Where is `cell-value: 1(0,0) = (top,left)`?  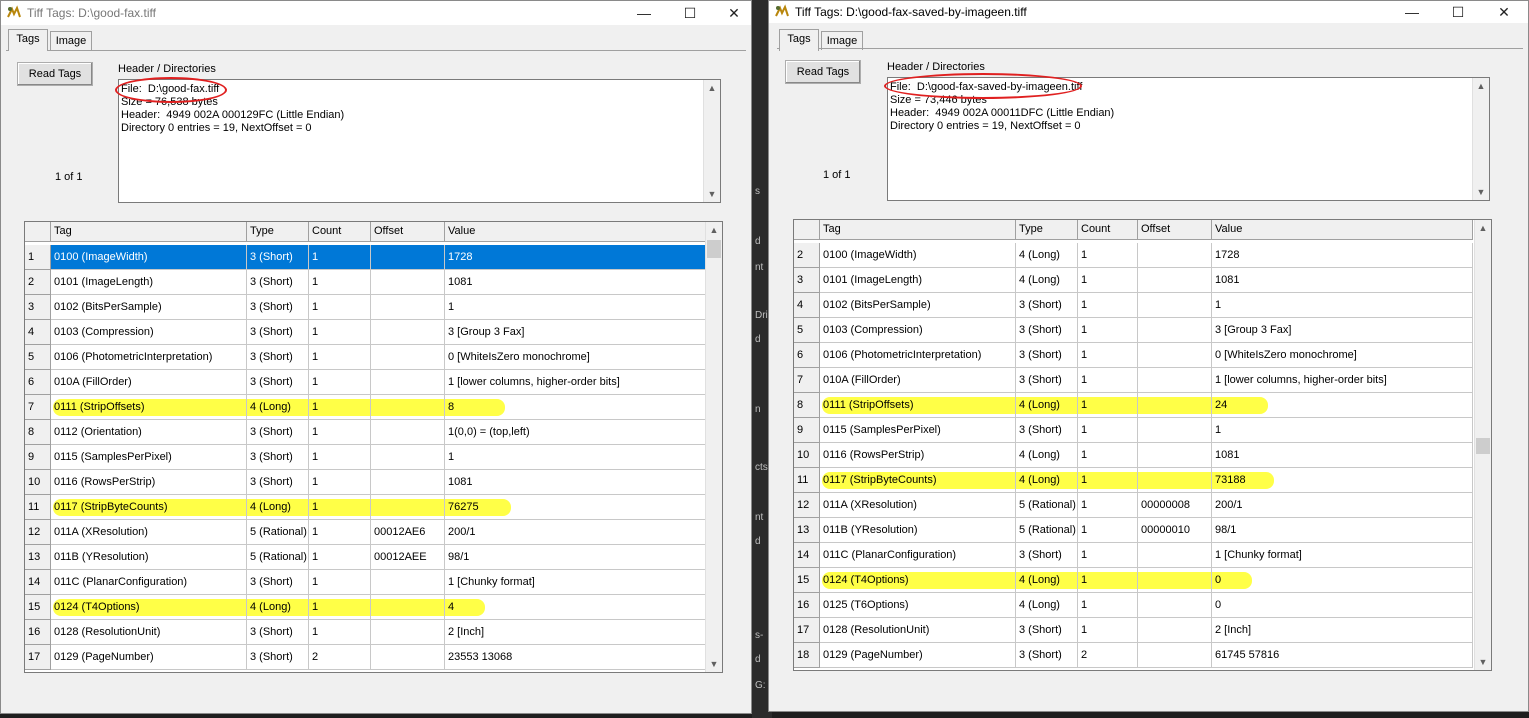
cell-value: 1(0,0) = (top,left) is located at coordinates (575, 432).